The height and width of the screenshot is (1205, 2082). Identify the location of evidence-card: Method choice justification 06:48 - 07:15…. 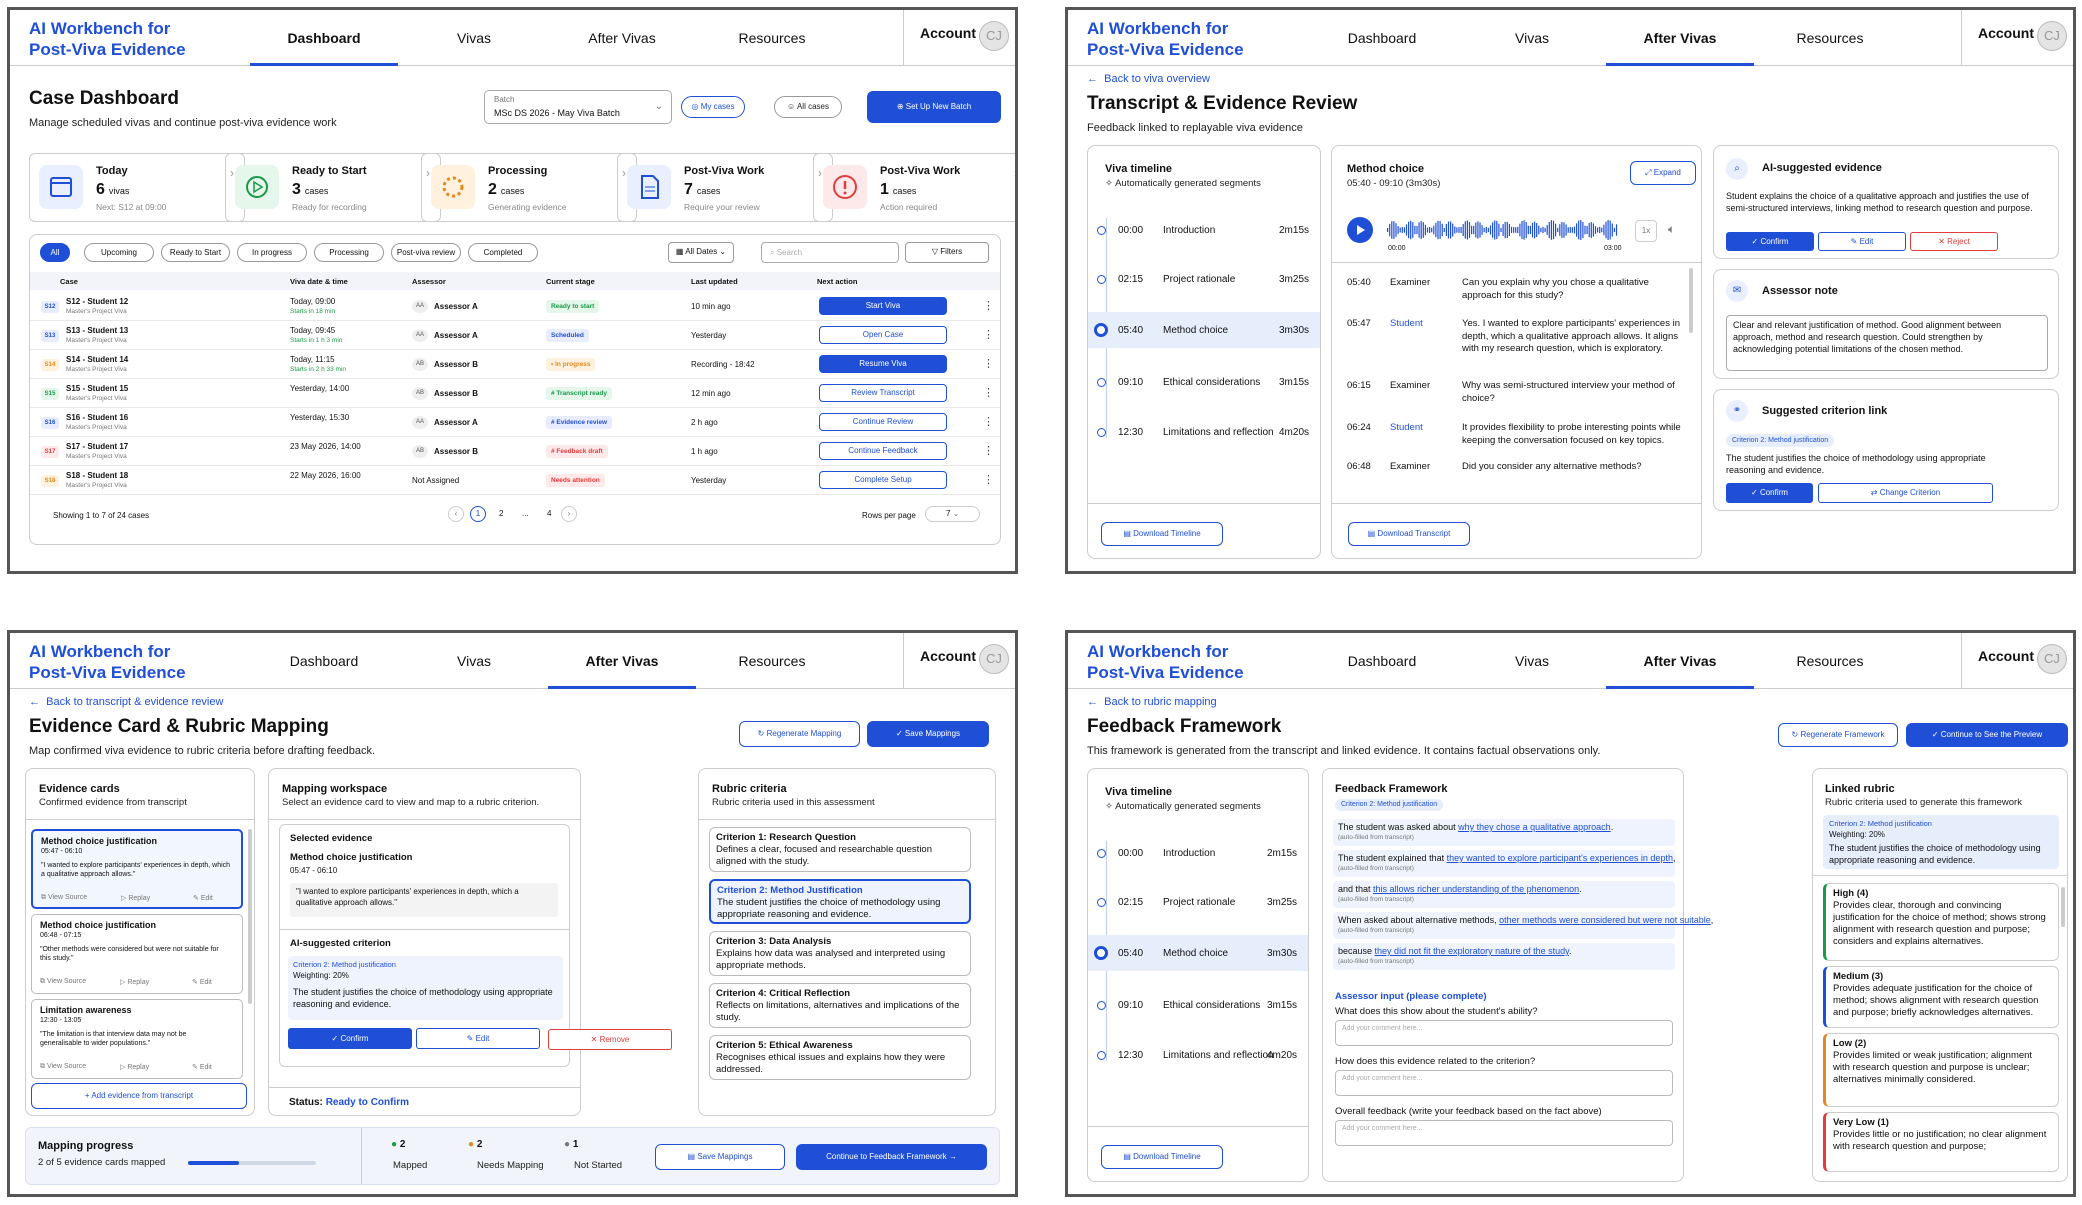
(137, 954).